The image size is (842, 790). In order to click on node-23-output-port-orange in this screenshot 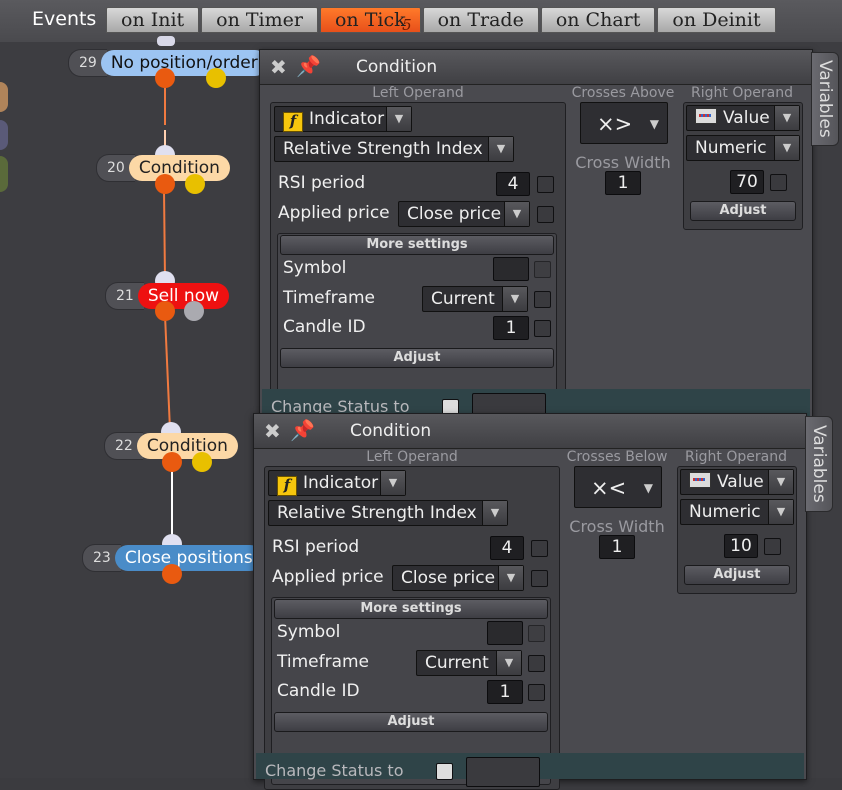, I will do `click(172, 574)`.